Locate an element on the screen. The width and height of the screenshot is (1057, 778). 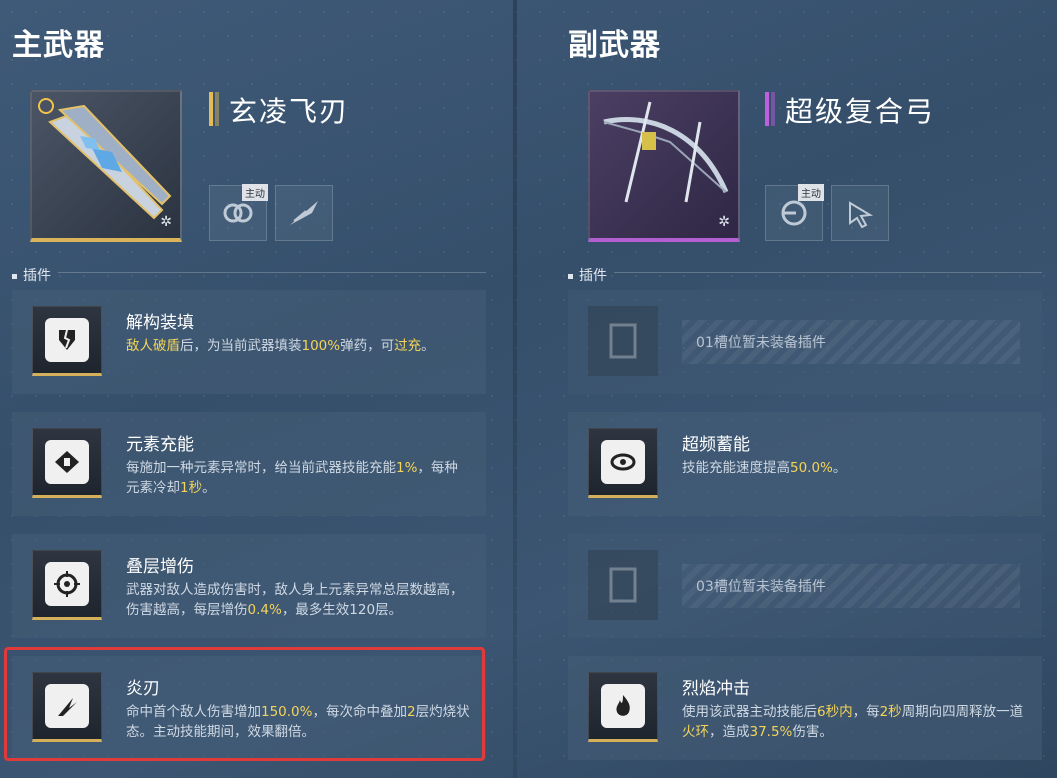
clock-icon is located at coordinates (46, 106).